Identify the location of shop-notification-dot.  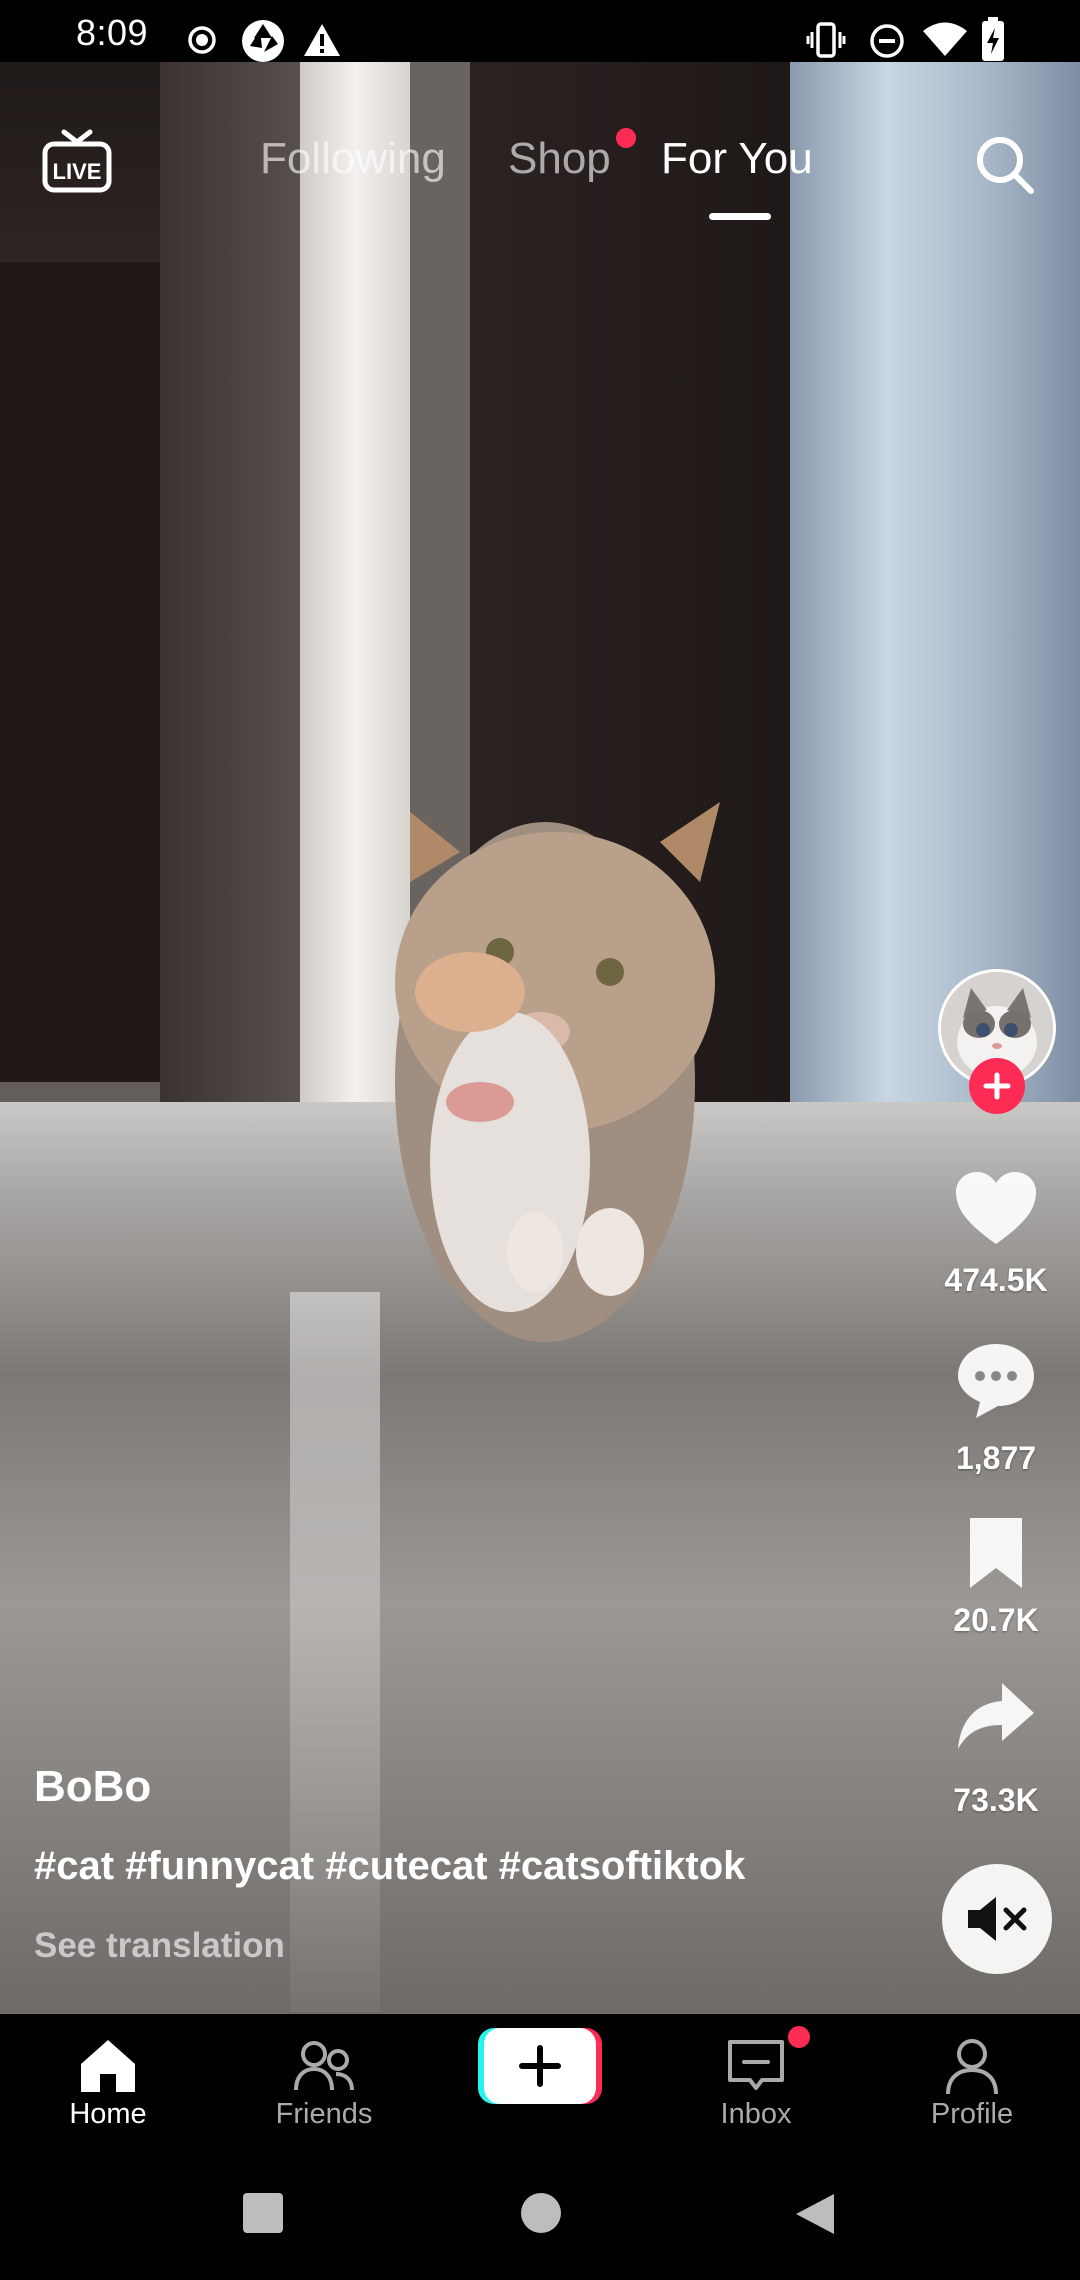
(626, 138).